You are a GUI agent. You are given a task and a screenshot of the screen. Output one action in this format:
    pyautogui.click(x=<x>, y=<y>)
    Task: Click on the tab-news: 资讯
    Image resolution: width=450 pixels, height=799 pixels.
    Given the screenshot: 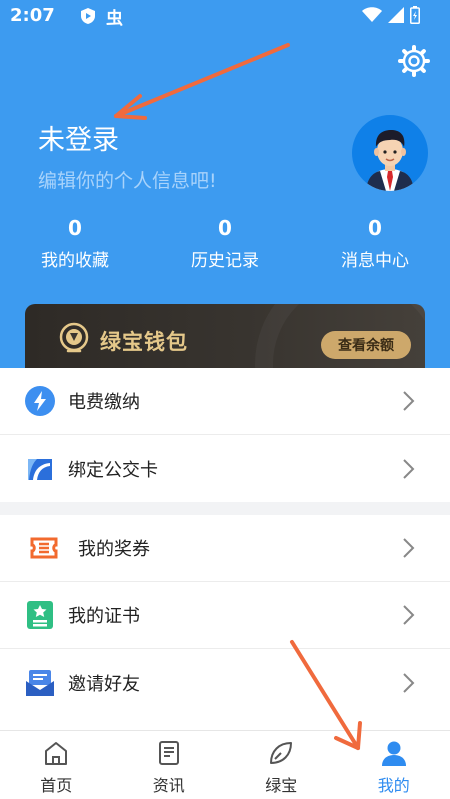 What is the action you would take?
    pyautogui.click(x=169, y=765)
    